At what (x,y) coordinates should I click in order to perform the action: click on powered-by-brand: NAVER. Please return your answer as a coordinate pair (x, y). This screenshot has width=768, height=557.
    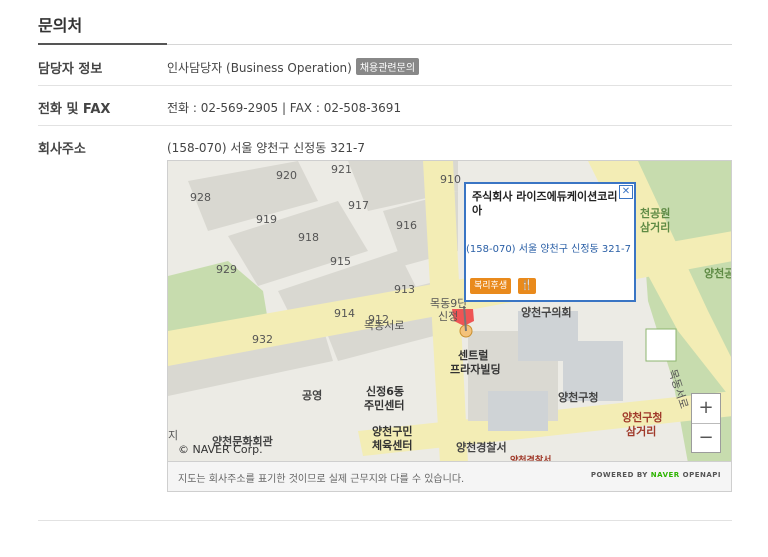
    Looking at the image, I should click on (665, 475).